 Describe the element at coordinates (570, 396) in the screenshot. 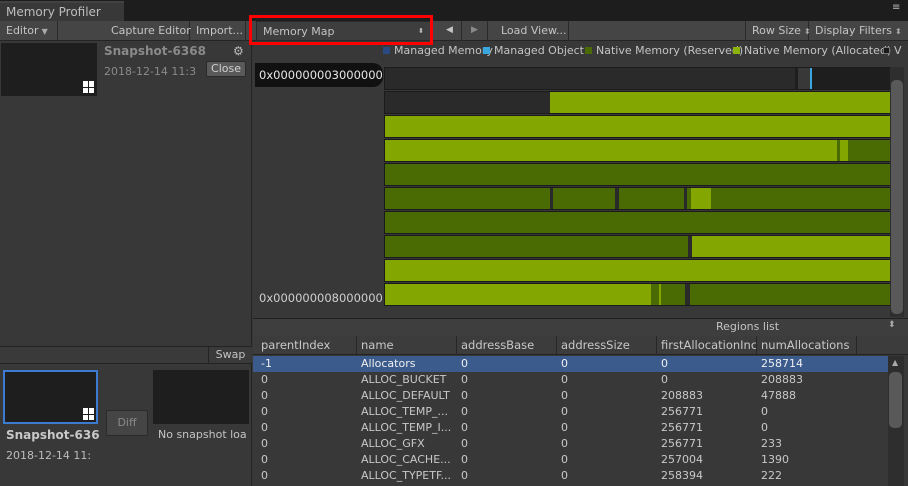

I see `table-row: 0 ALLOC_DEFAULT 0 0 208883 47888` at that location.